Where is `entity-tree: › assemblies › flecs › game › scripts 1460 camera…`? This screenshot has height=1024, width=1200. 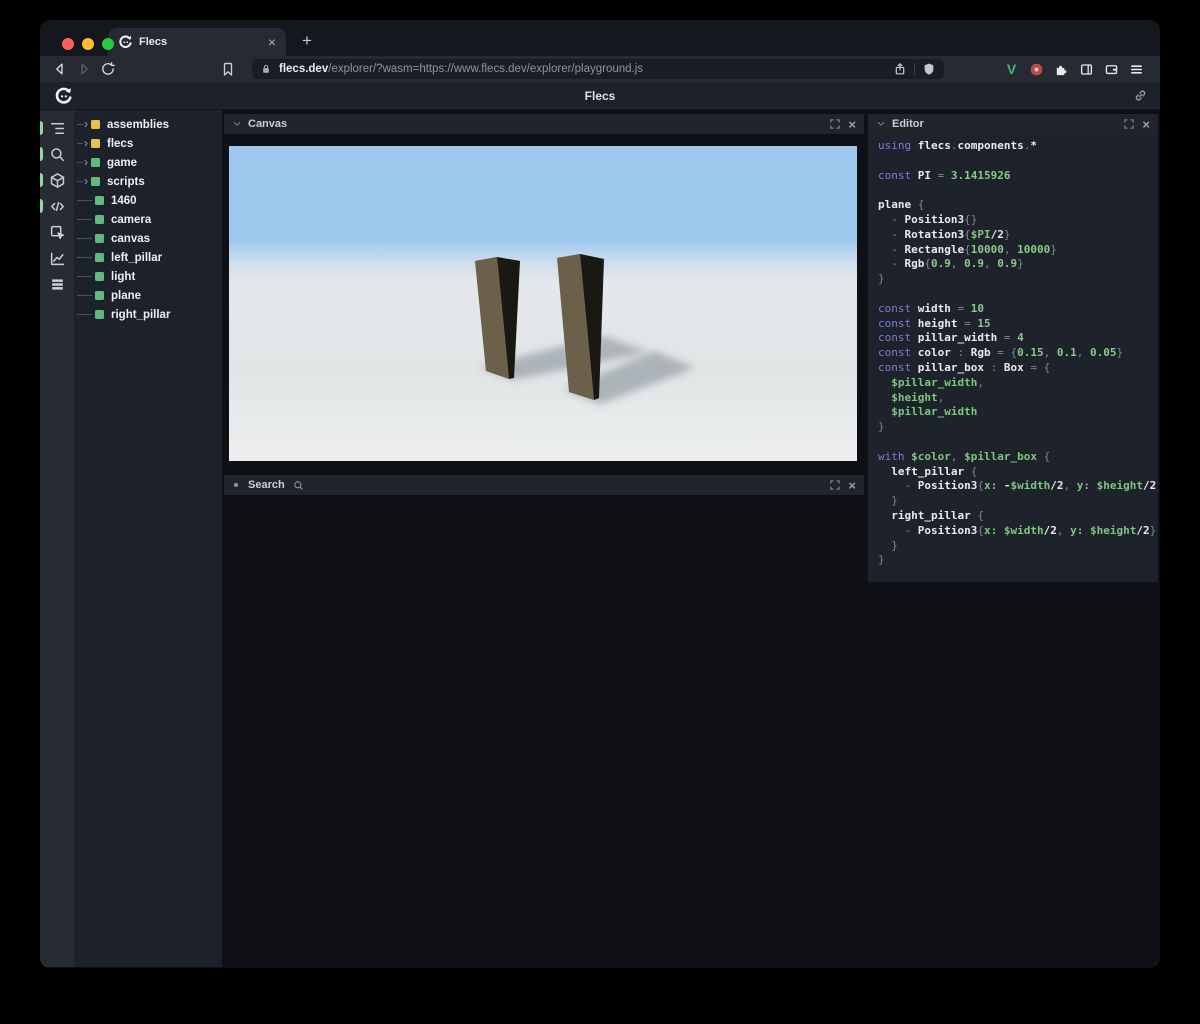
entity-tree: › assemblies › flecs › game › scripts 1460 camera… is located at coordinates (148, 538).